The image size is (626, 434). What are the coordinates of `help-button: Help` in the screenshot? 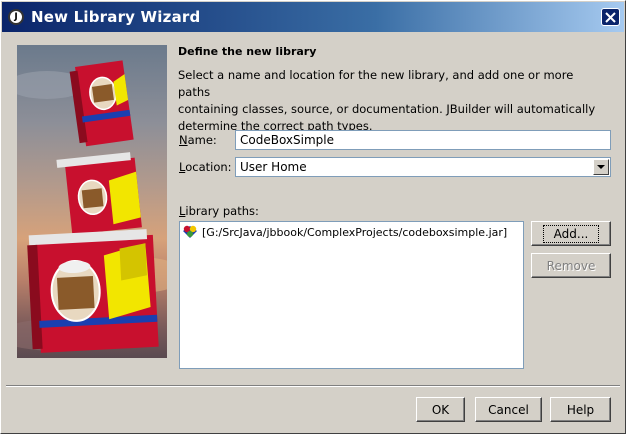 It's located at (580, 409).